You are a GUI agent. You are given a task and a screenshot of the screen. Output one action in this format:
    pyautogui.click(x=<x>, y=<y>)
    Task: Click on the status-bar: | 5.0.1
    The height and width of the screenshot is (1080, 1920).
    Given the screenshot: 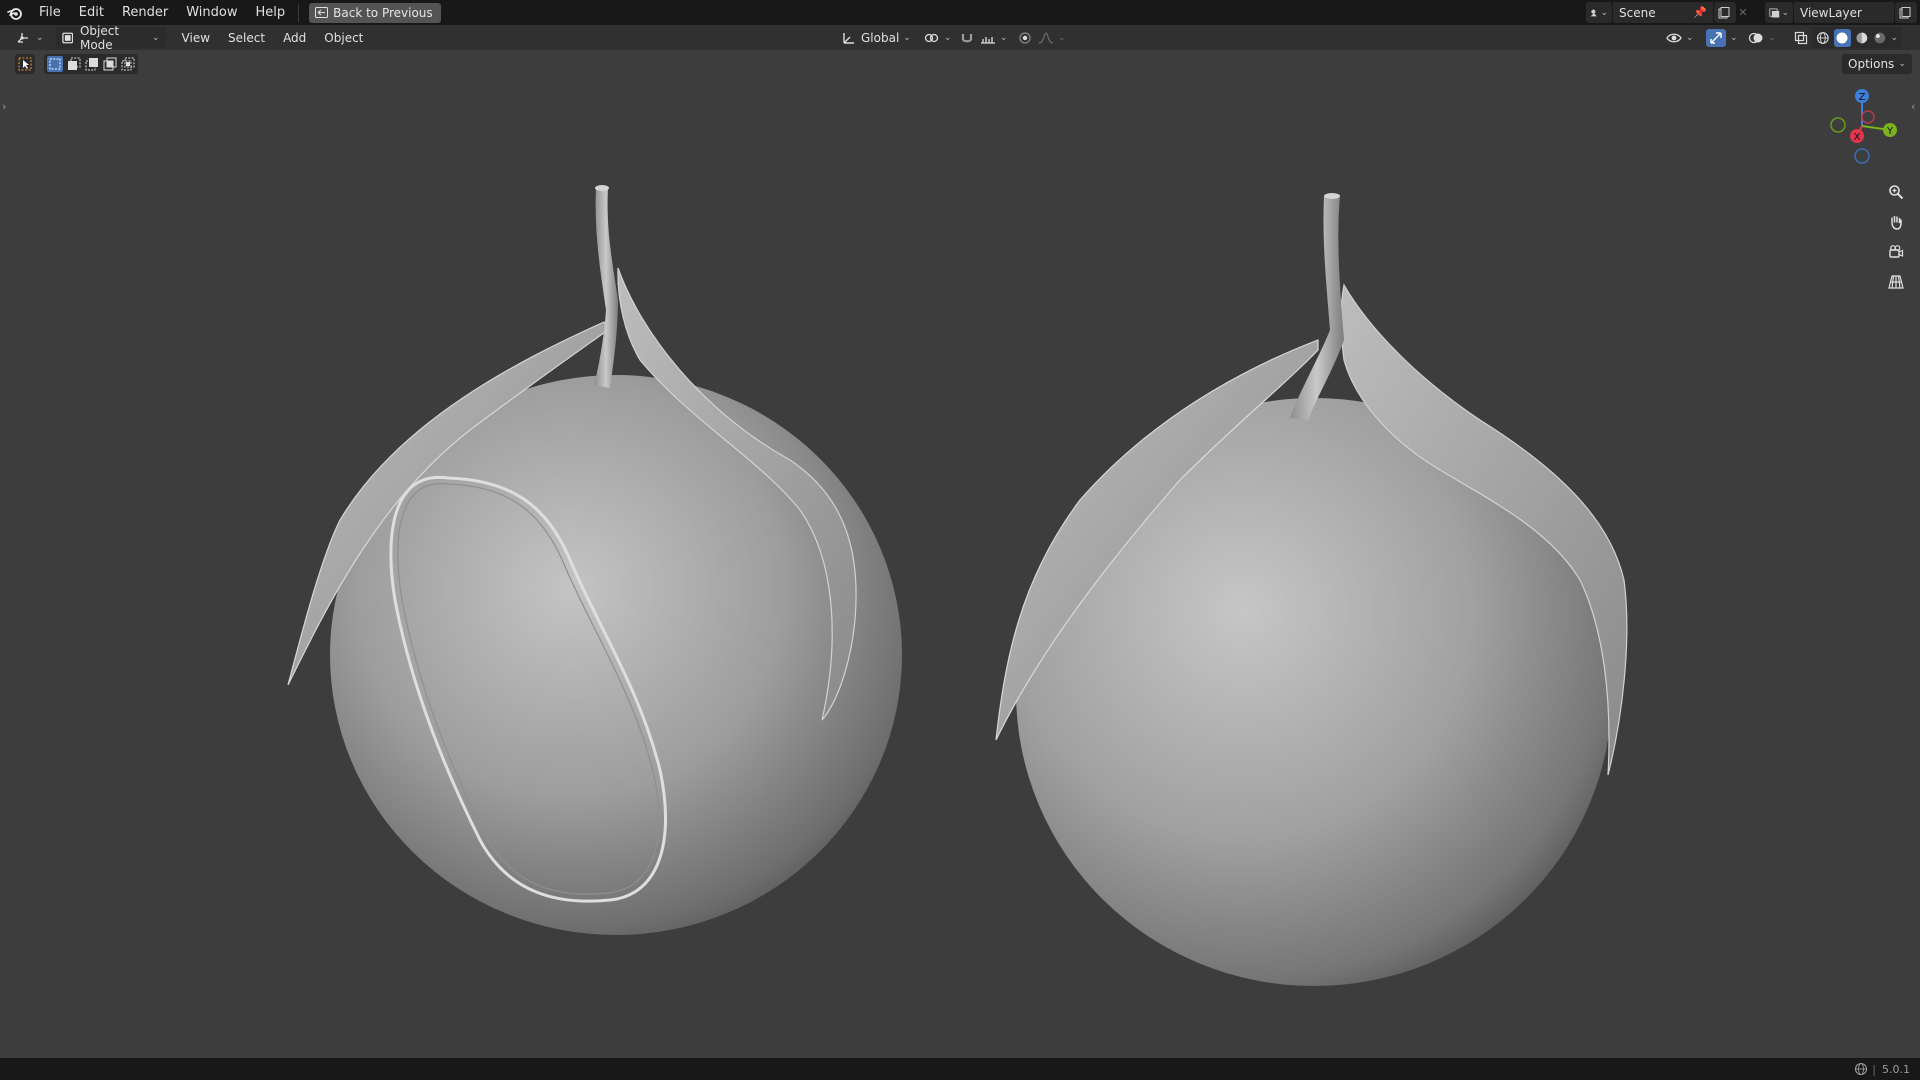 What is the action you would take?
    pyautogui.click(x=960, y=1069)
    